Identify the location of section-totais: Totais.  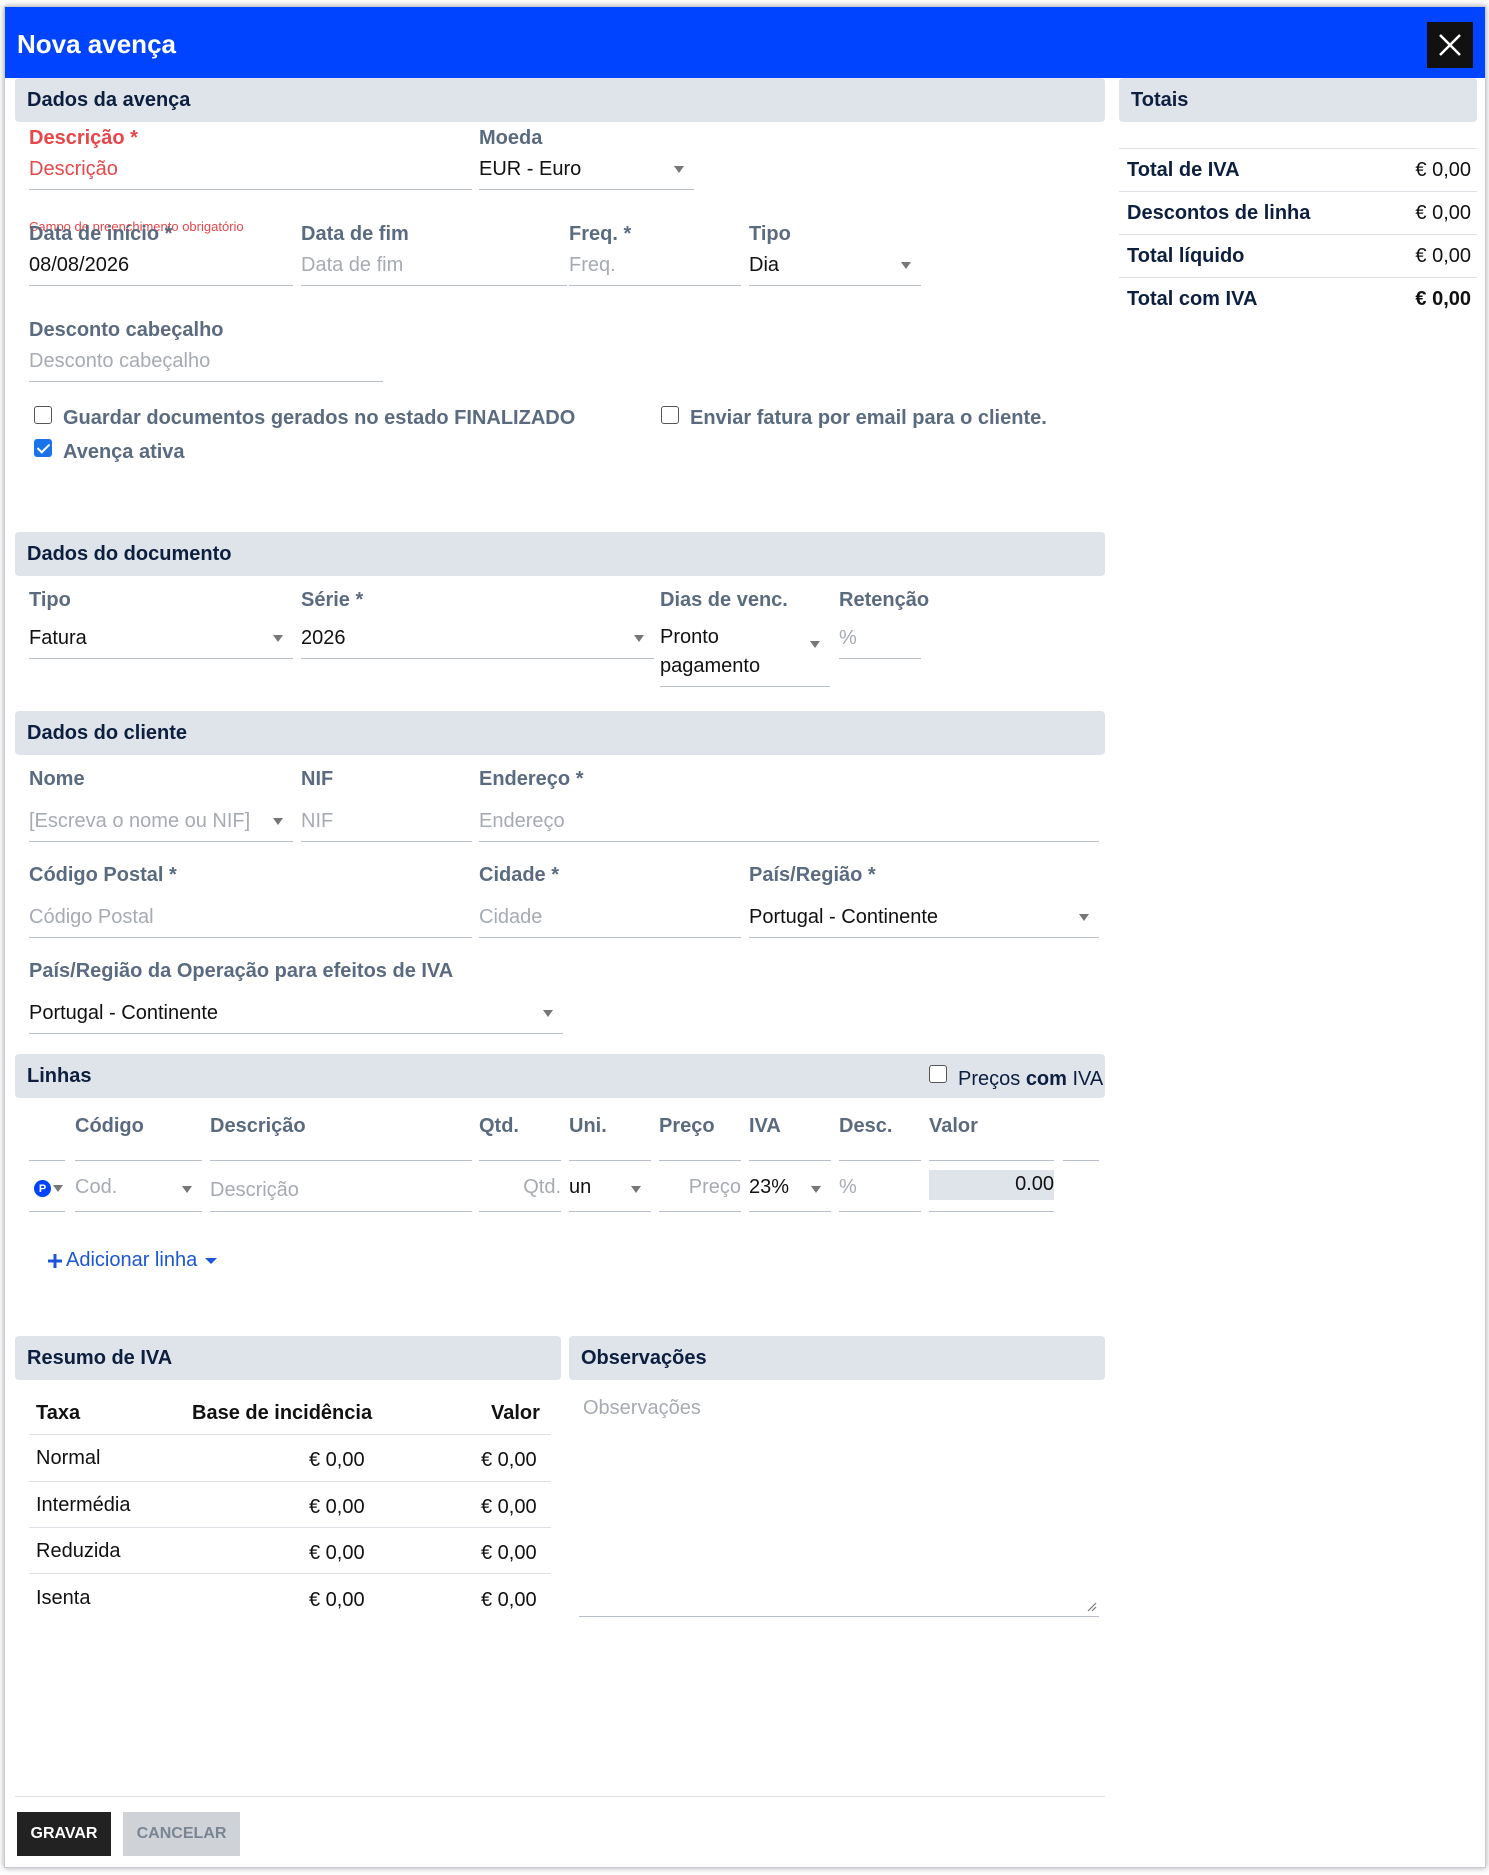
(1298, 100).